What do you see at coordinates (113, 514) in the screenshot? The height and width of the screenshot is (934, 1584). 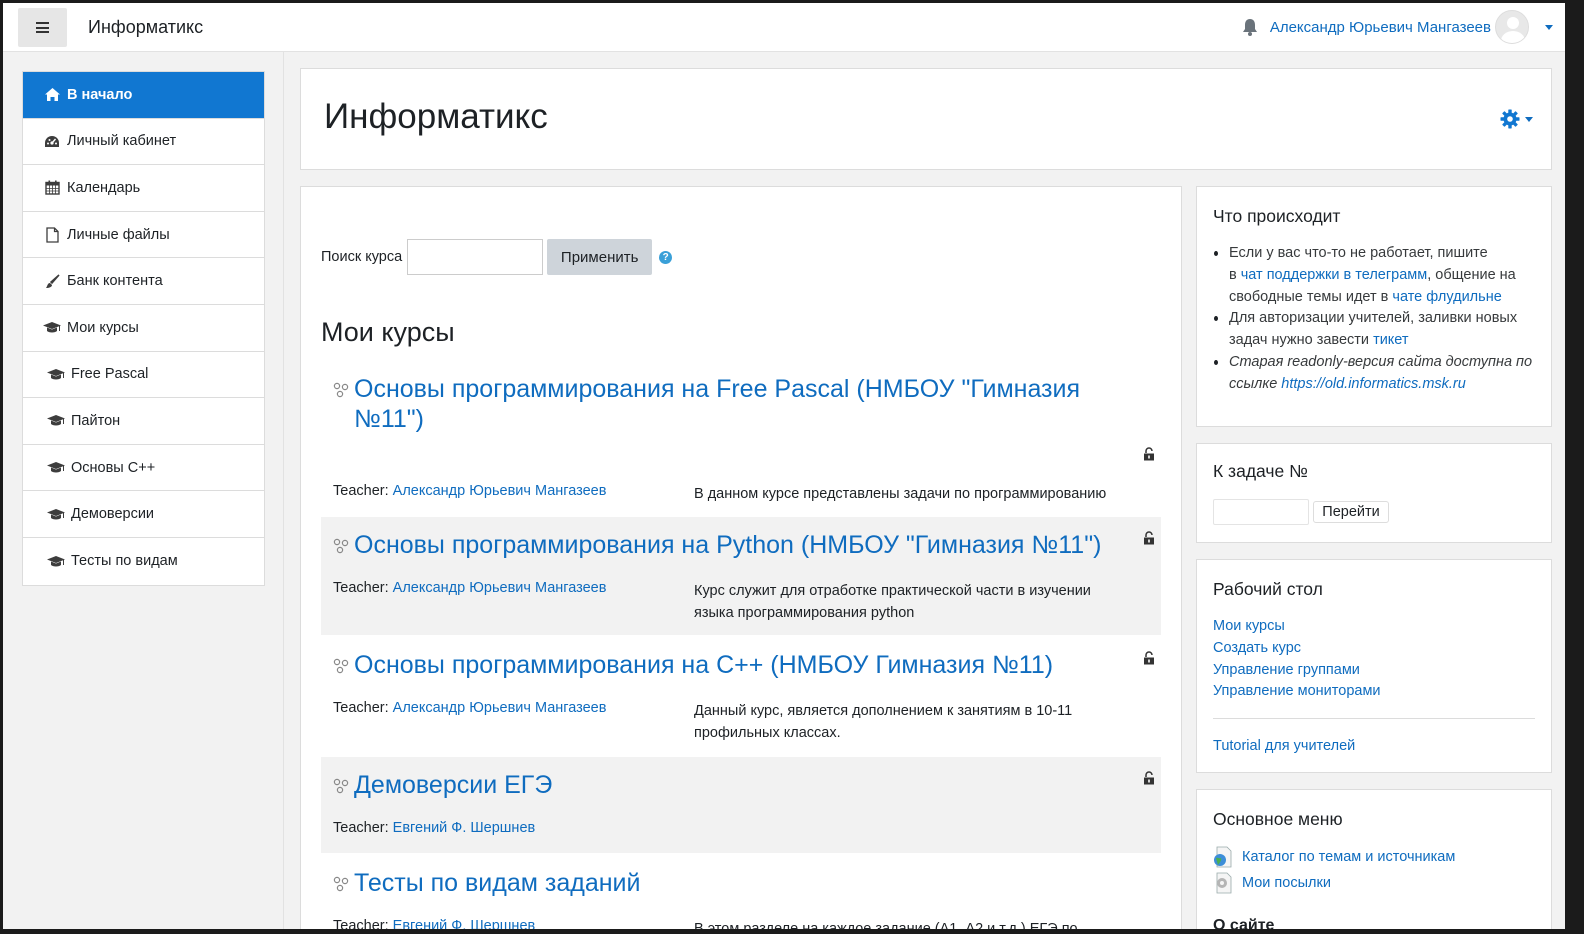 I see `nav-item-label: Демоверсии` at bounding box center [113, 514].